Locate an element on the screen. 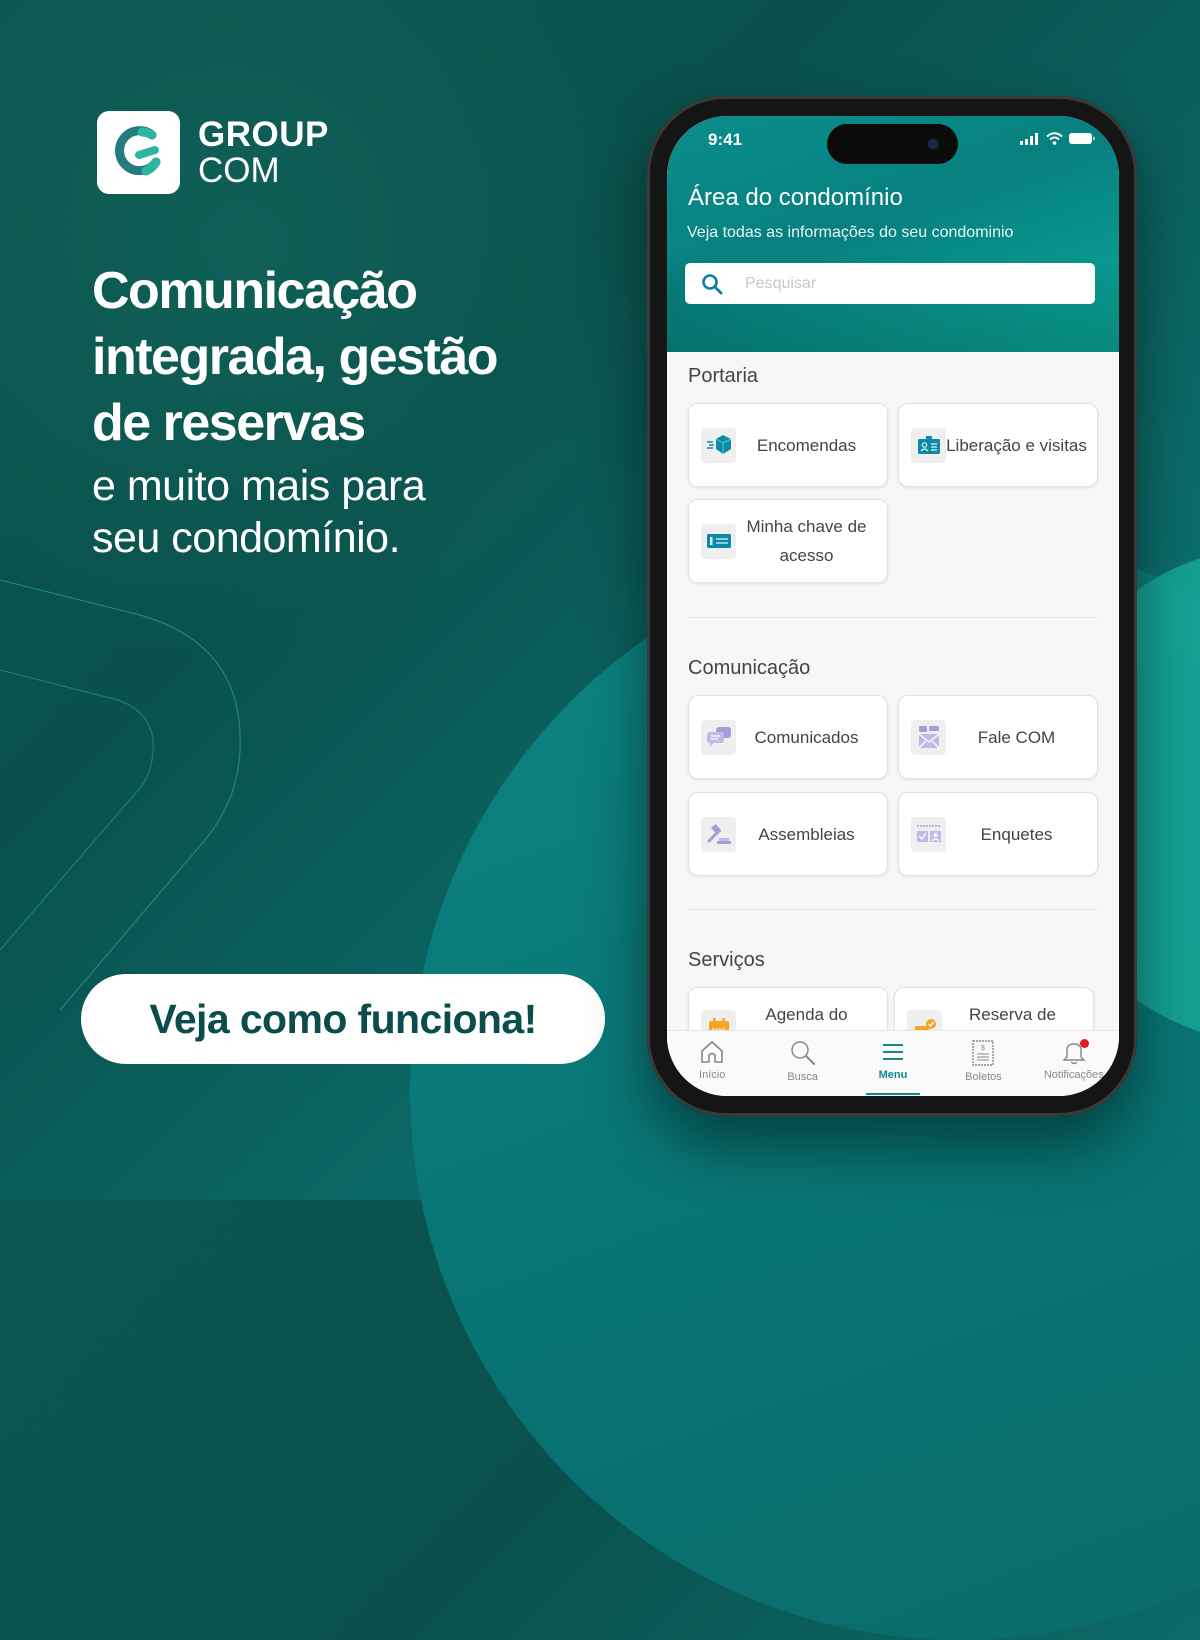 The width and height of the screenshot is (1200, 1640). tab-boletos: $ Boletos is located at coordinates (983, 1063).